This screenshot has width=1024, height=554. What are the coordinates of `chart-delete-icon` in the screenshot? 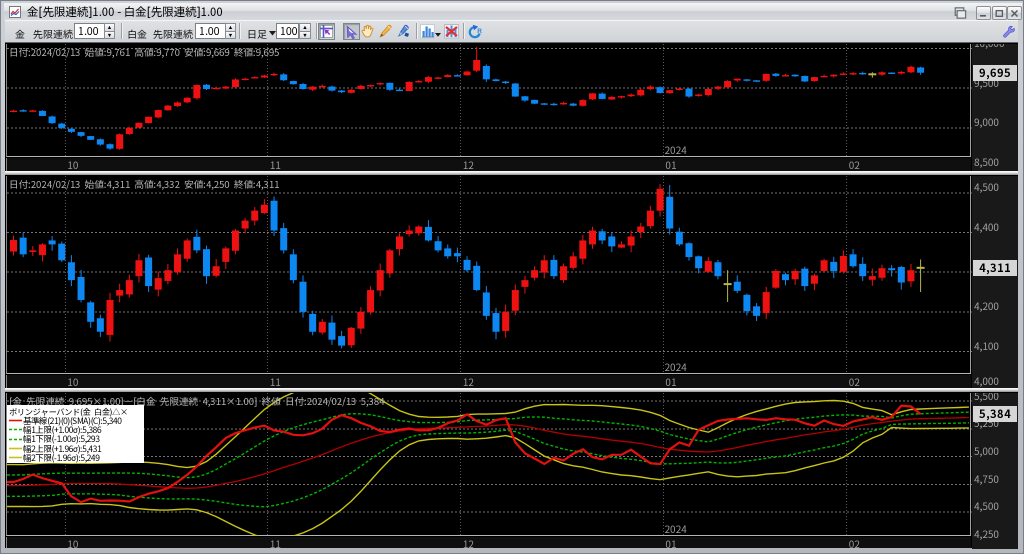 It's located at (451, 31).